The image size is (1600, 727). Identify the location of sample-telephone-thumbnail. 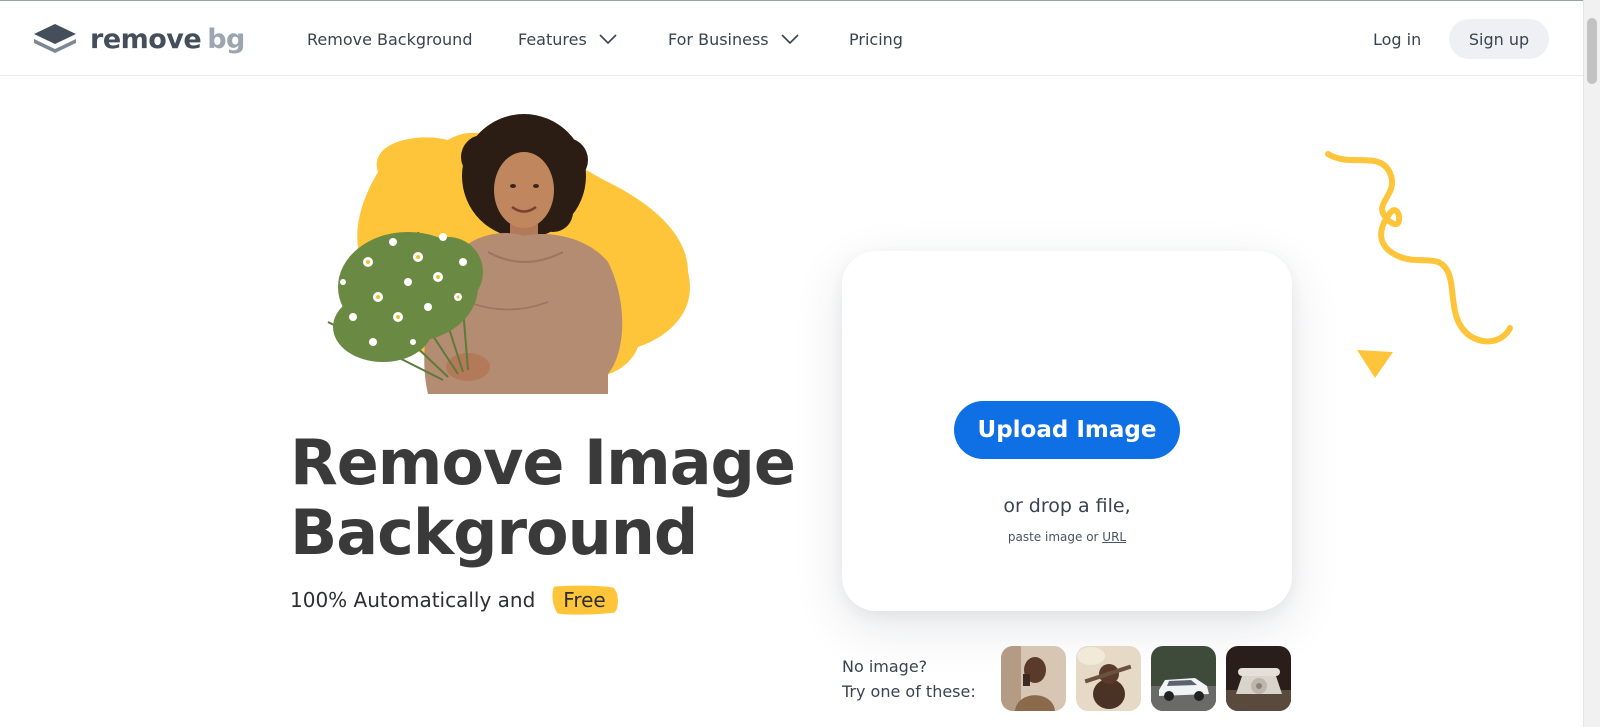
(1258, 678).